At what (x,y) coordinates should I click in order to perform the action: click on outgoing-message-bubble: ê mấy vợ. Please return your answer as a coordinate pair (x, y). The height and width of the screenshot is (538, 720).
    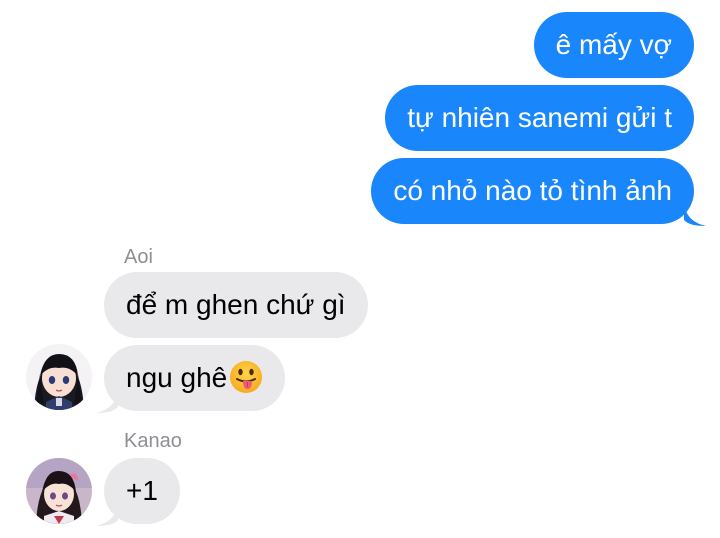
    Looking at the image, I should click on (613, 45).